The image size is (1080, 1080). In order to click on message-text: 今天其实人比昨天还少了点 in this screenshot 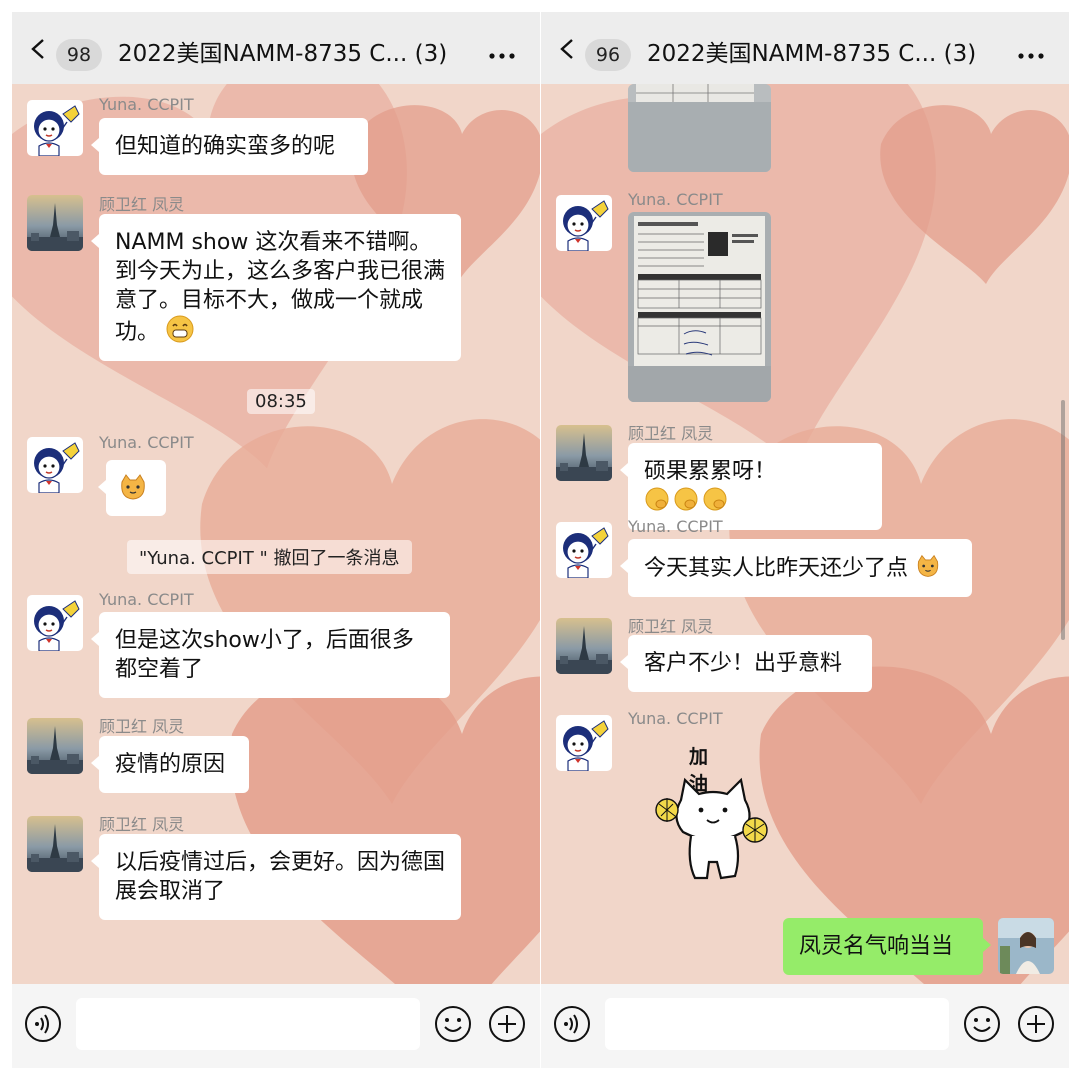, I will do `click(776, 568)`.